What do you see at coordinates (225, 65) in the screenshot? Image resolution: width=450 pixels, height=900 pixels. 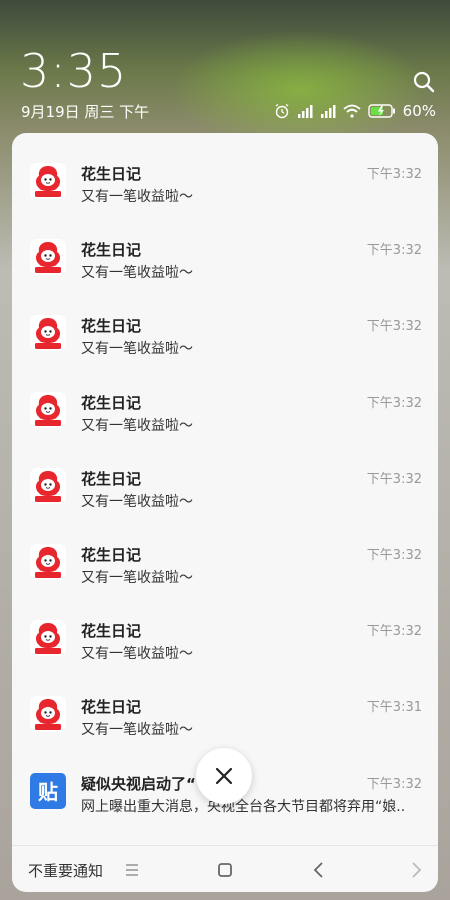 I see `status-area: 3:35 9月19日 周三 下午 60%` at bounding box center [225, 65].